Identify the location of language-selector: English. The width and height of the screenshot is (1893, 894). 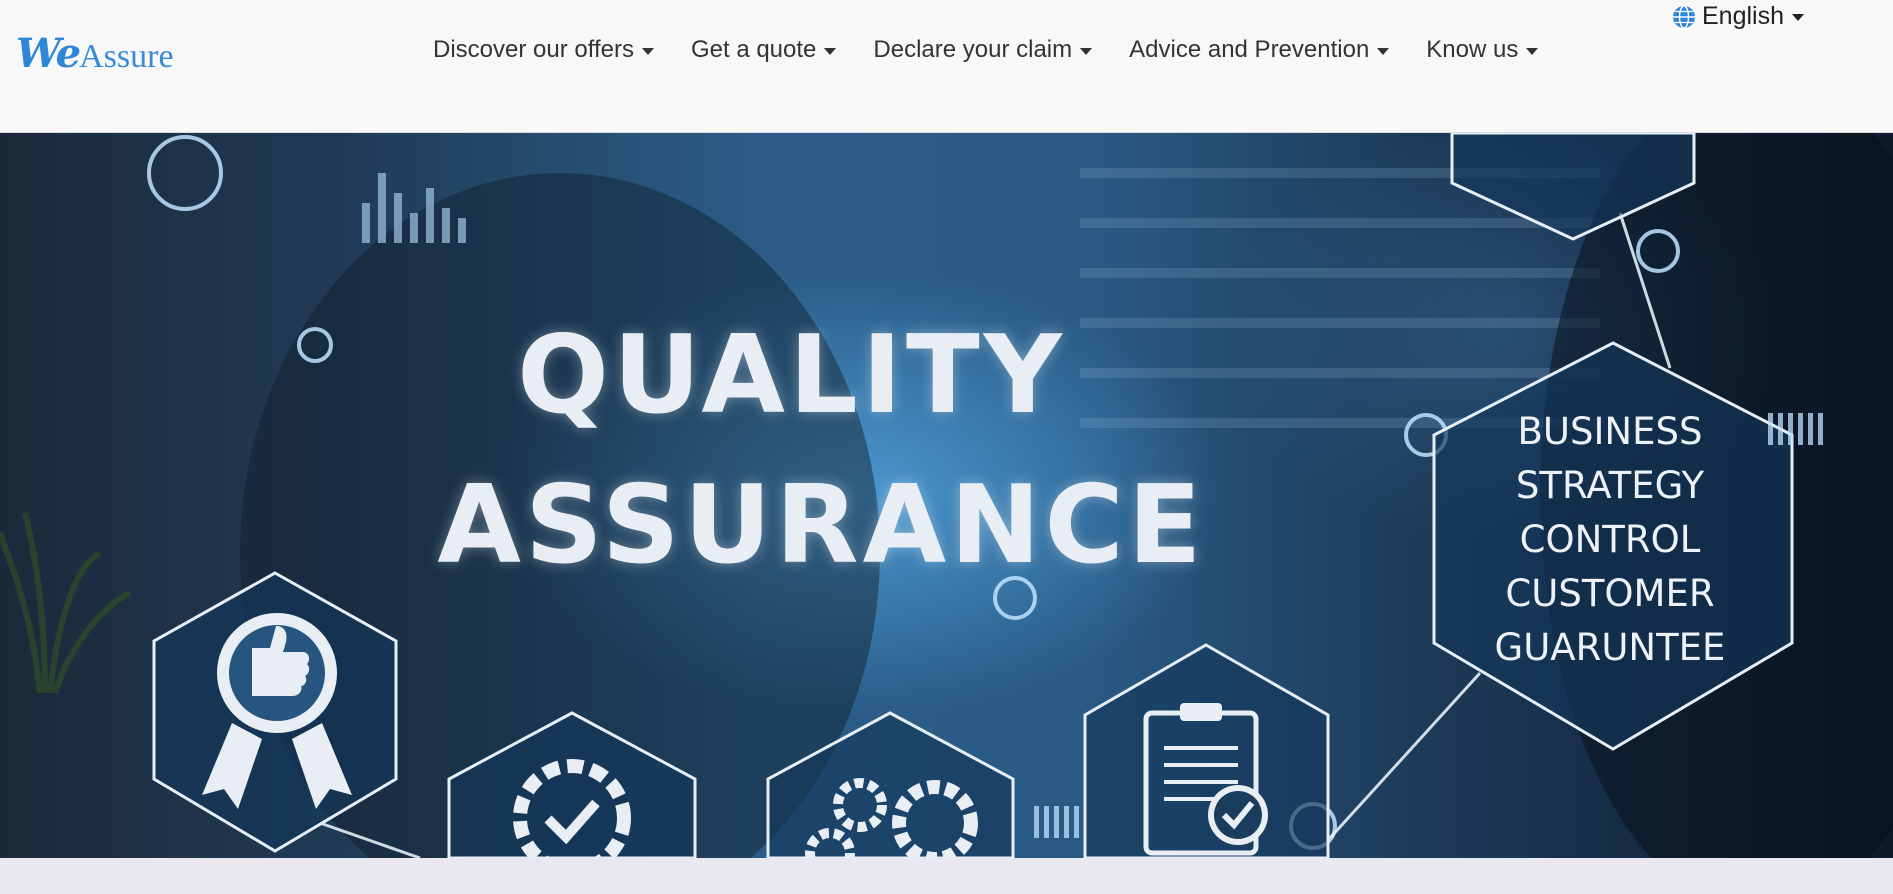
(1738, 16).